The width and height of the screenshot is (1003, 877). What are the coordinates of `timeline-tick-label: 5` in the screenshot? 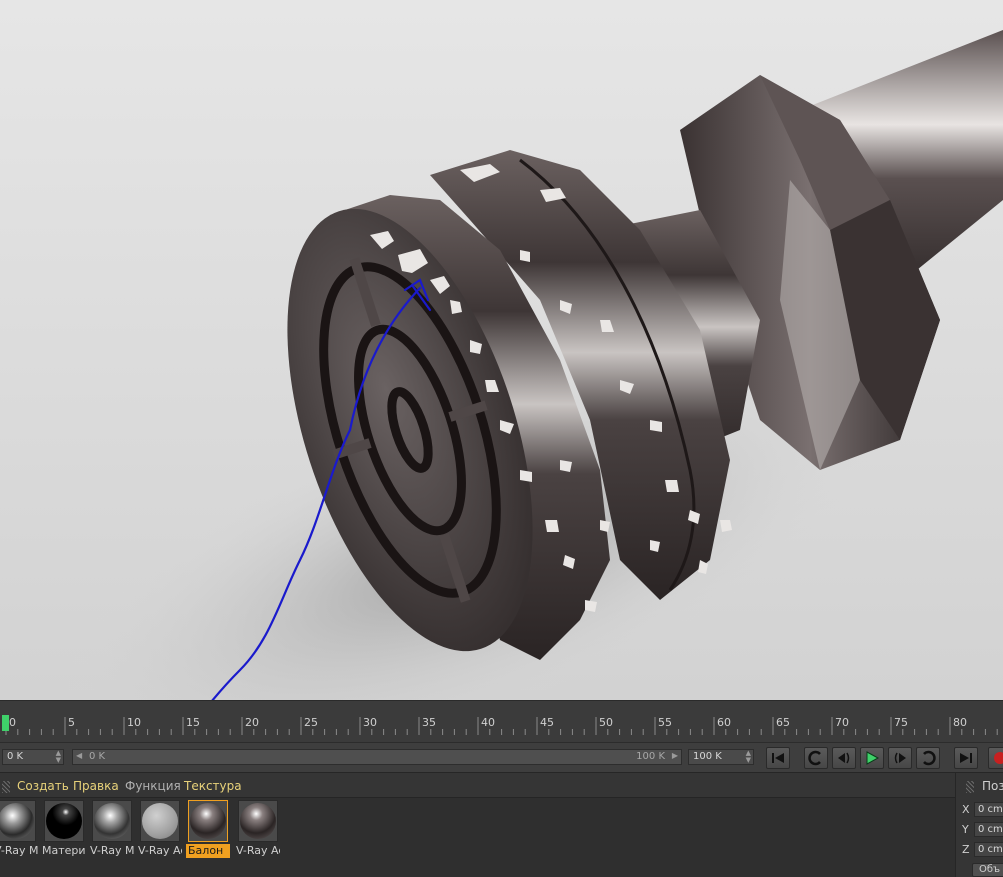 It's located at (71, 722).